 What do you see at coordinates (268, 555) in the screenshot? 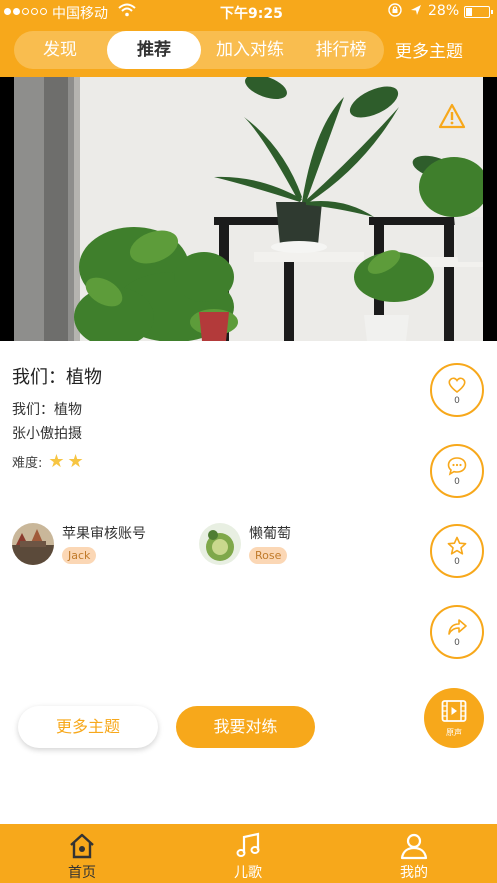
I see `participant-tag: Rose` at bounding box center [268, 555].